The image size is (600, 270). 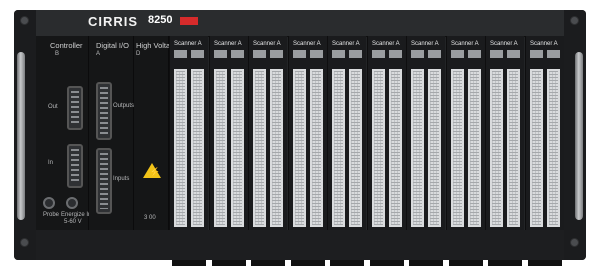 What do you see at coordinates (57, 54) in the screenshot?
I see `controller-slot: B` at bounding box center [57, 54].